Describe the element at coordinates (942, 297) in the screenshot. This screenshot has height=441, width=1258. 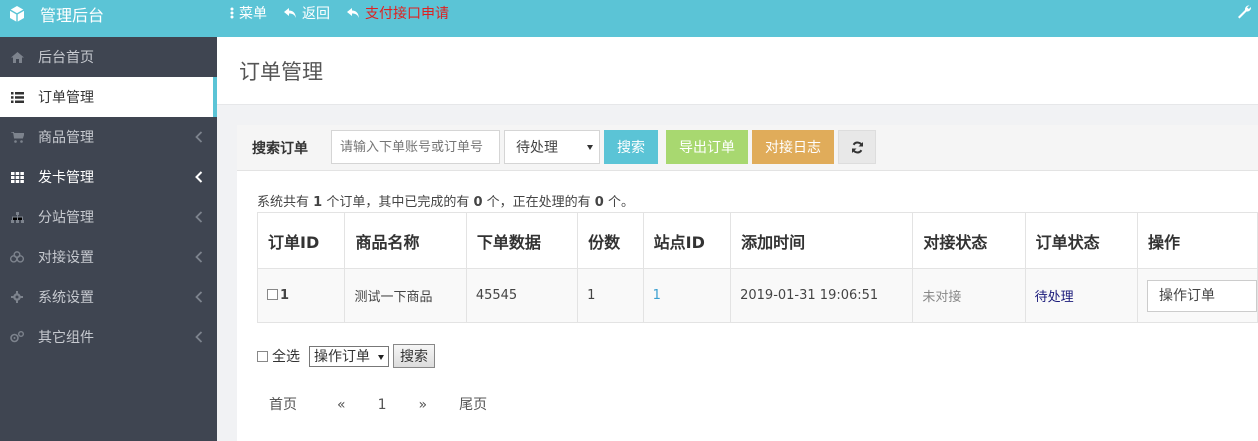
I see `dock-status: 未对接` at that location.